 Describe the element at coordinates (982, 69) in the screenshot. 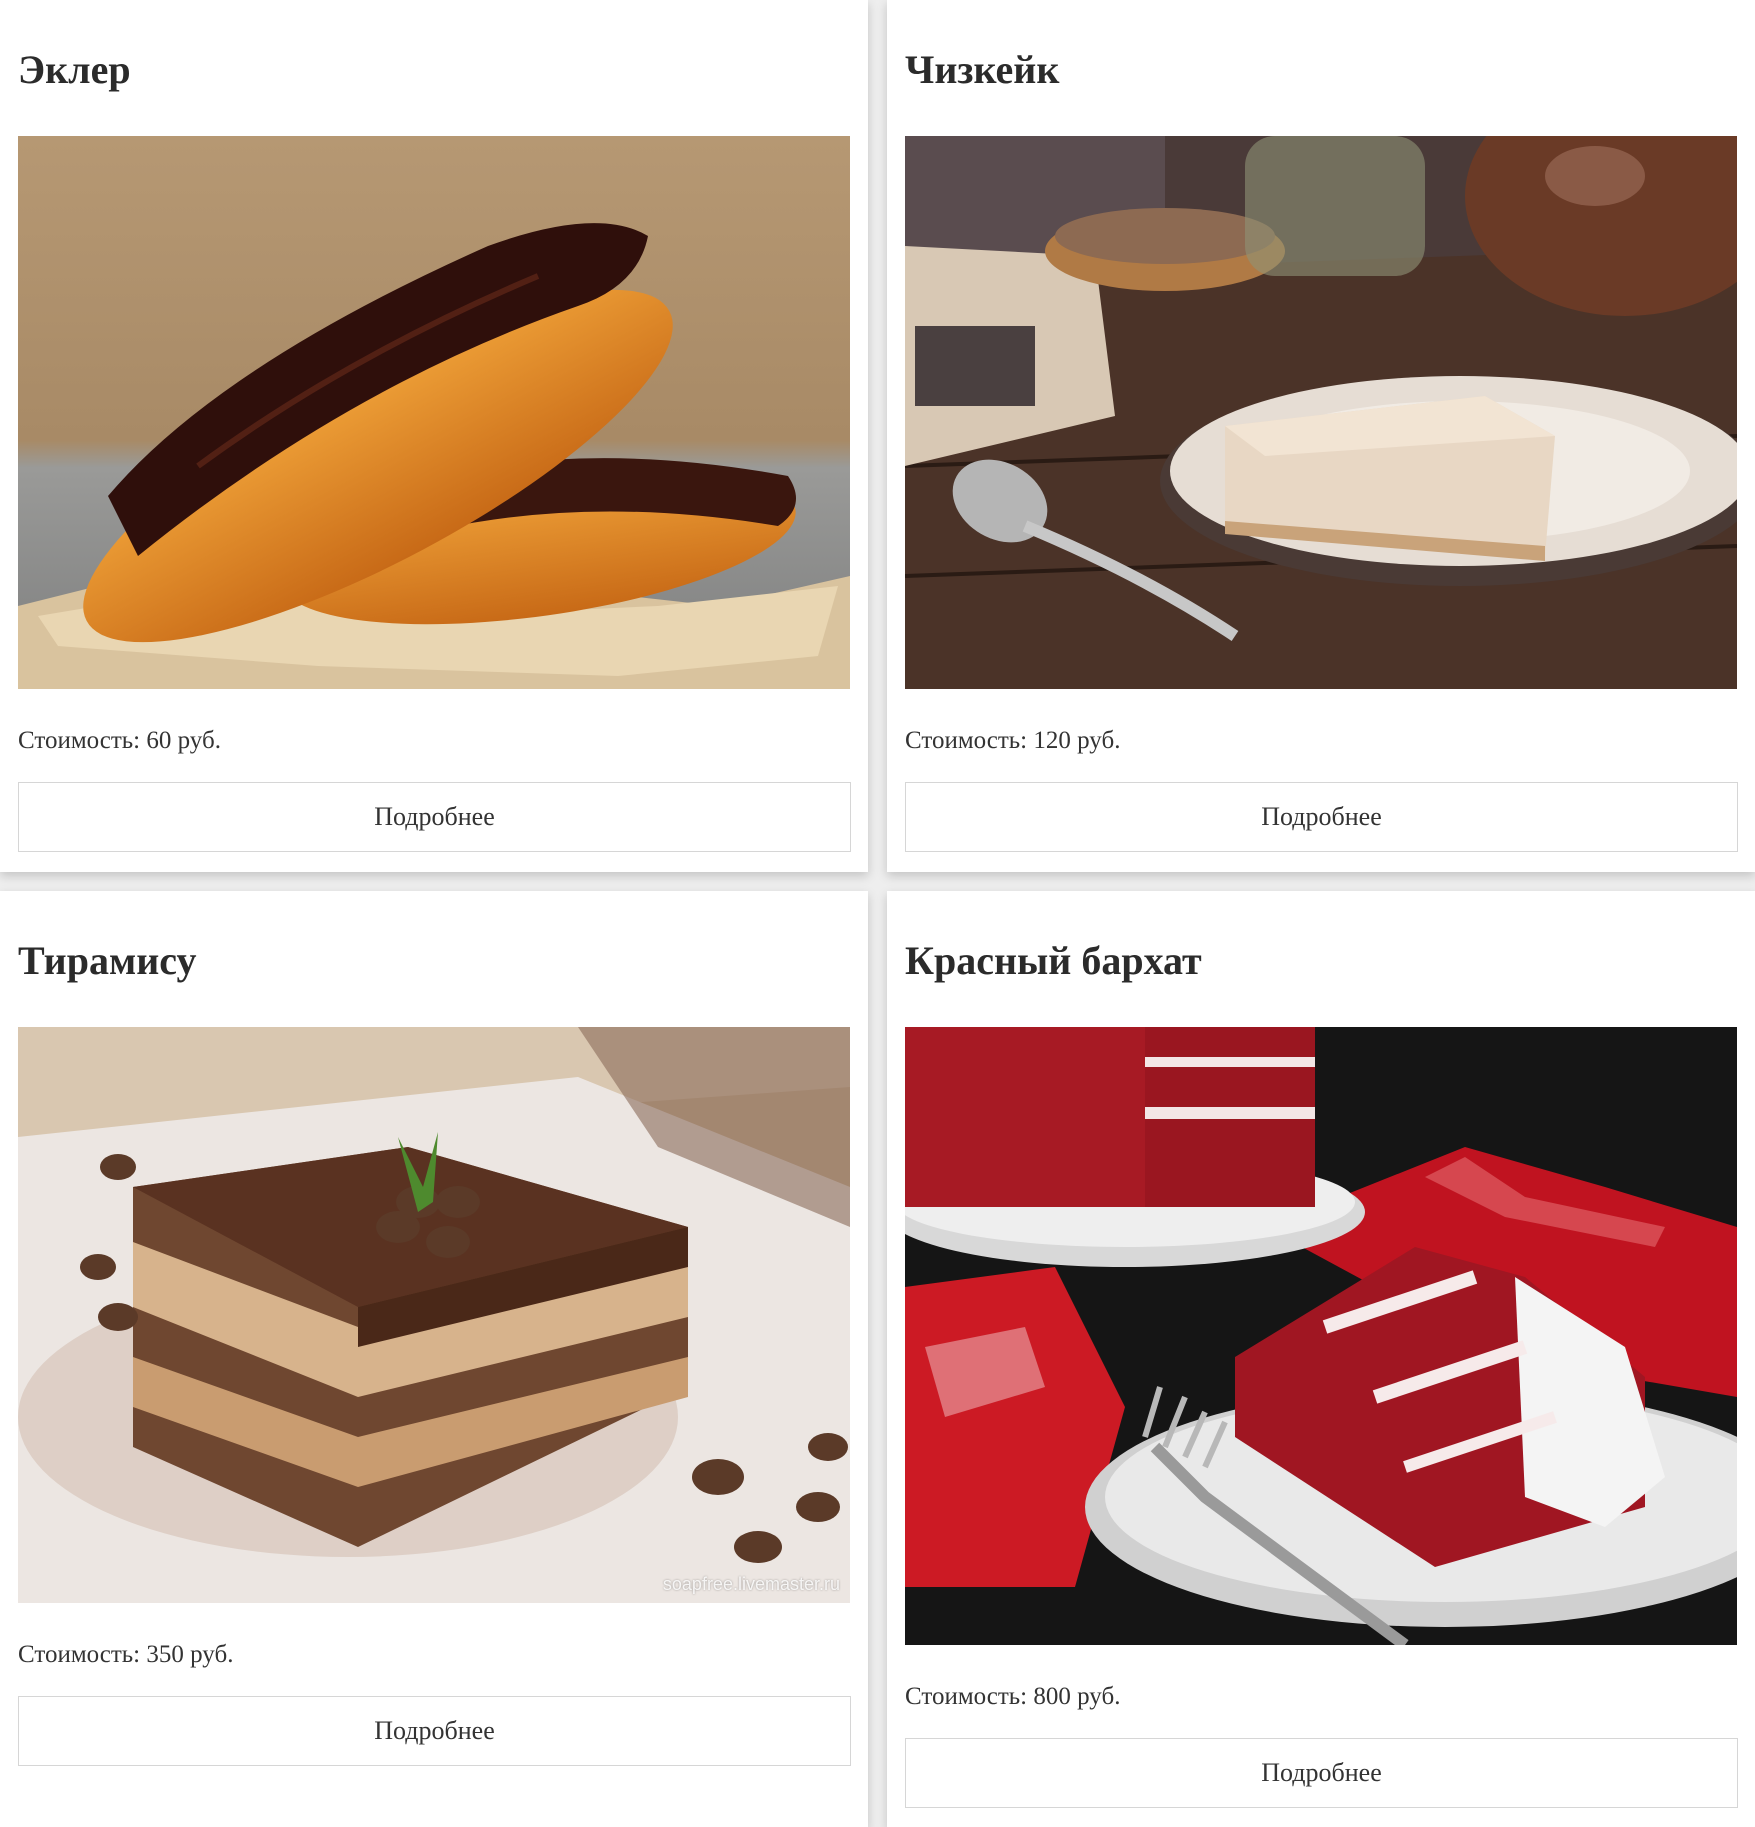

I see `product-title: Чизкейк` at that location.